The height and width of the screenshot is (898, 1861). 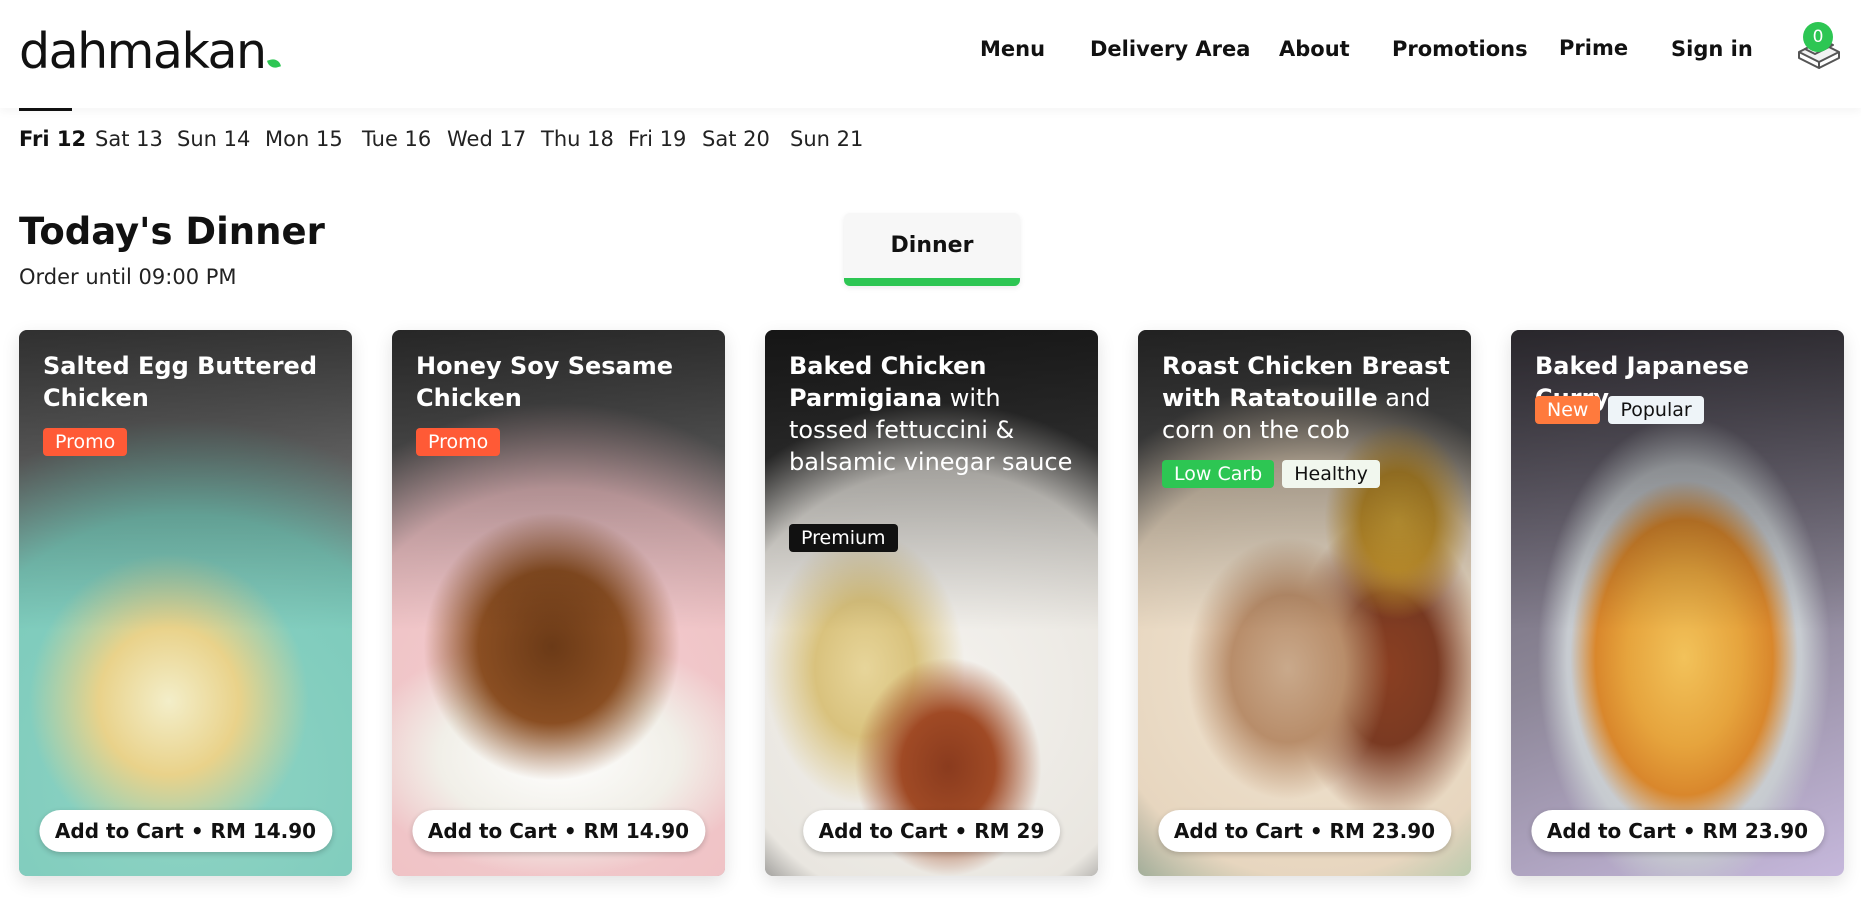 What do you see at coordinates (1314, 49) in the screenshot?
I see `nav-about: About` at bounding box center [1314, 49].